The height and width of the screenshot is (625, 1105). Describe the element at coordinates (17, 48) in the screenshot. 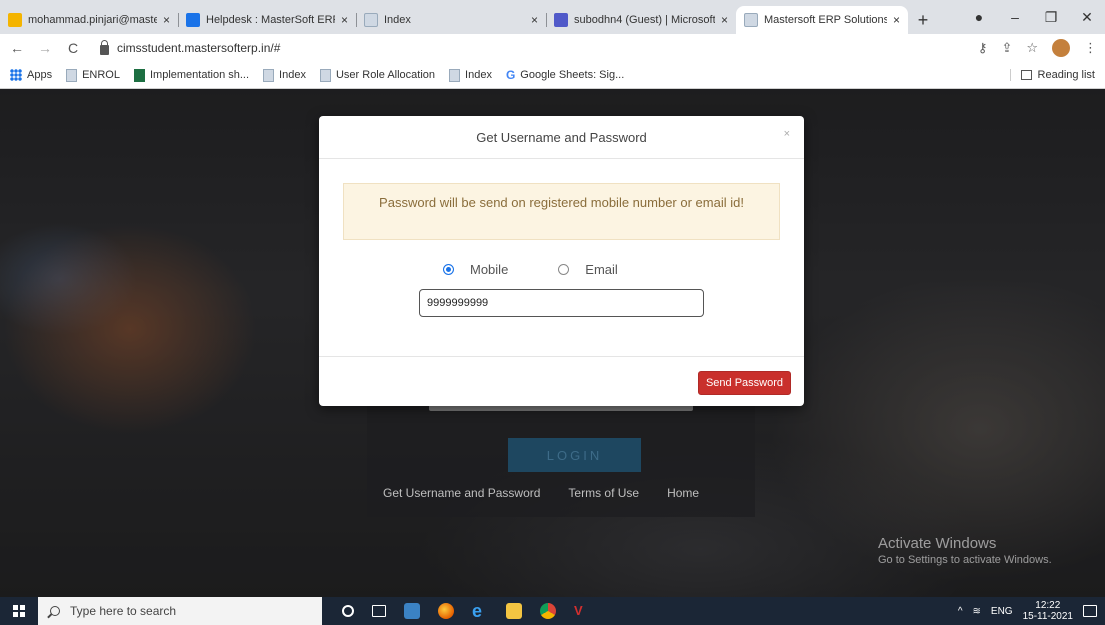

I see `back-icon: ←` at that location.